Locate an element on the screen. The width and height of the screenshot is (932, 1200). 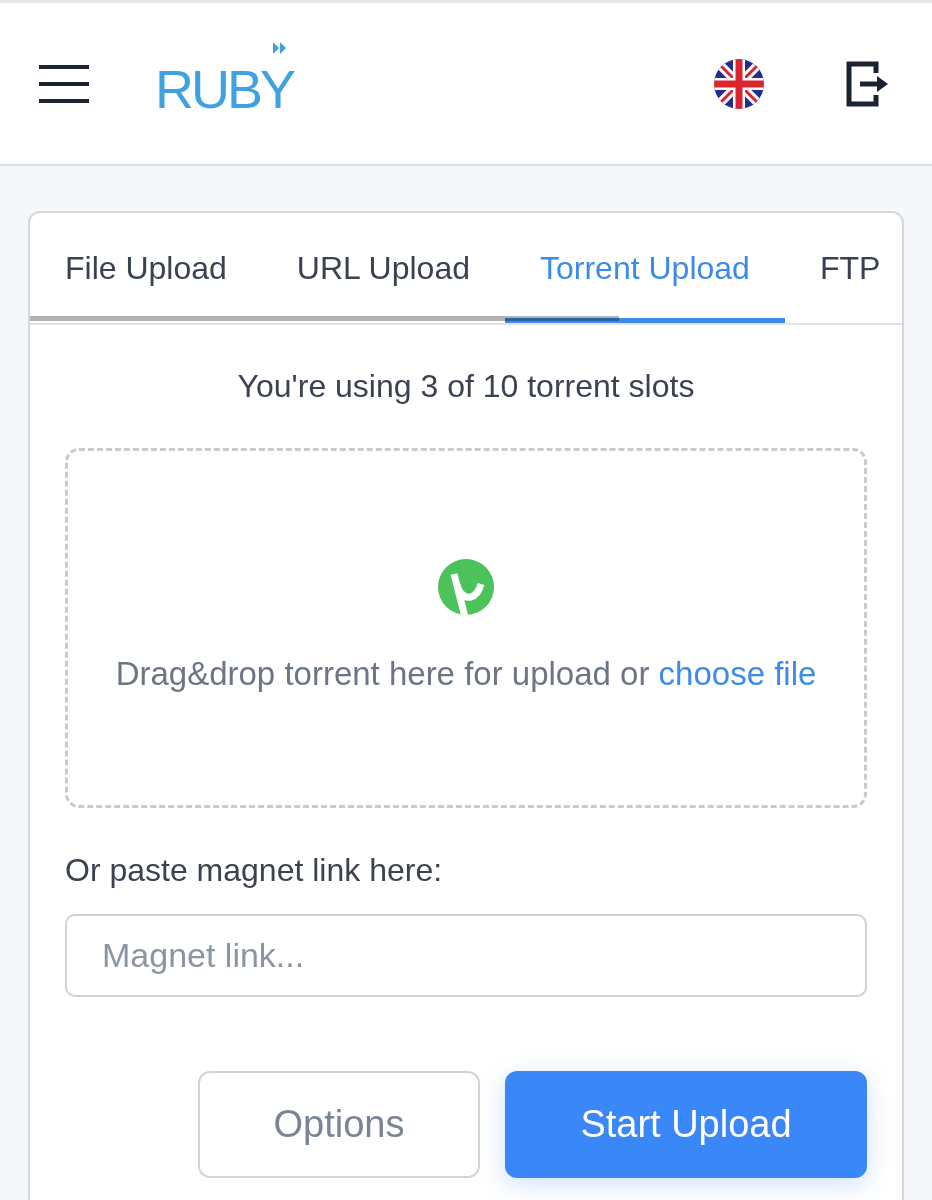
choose-file-link: choose file is located at coordinates (737, 673).